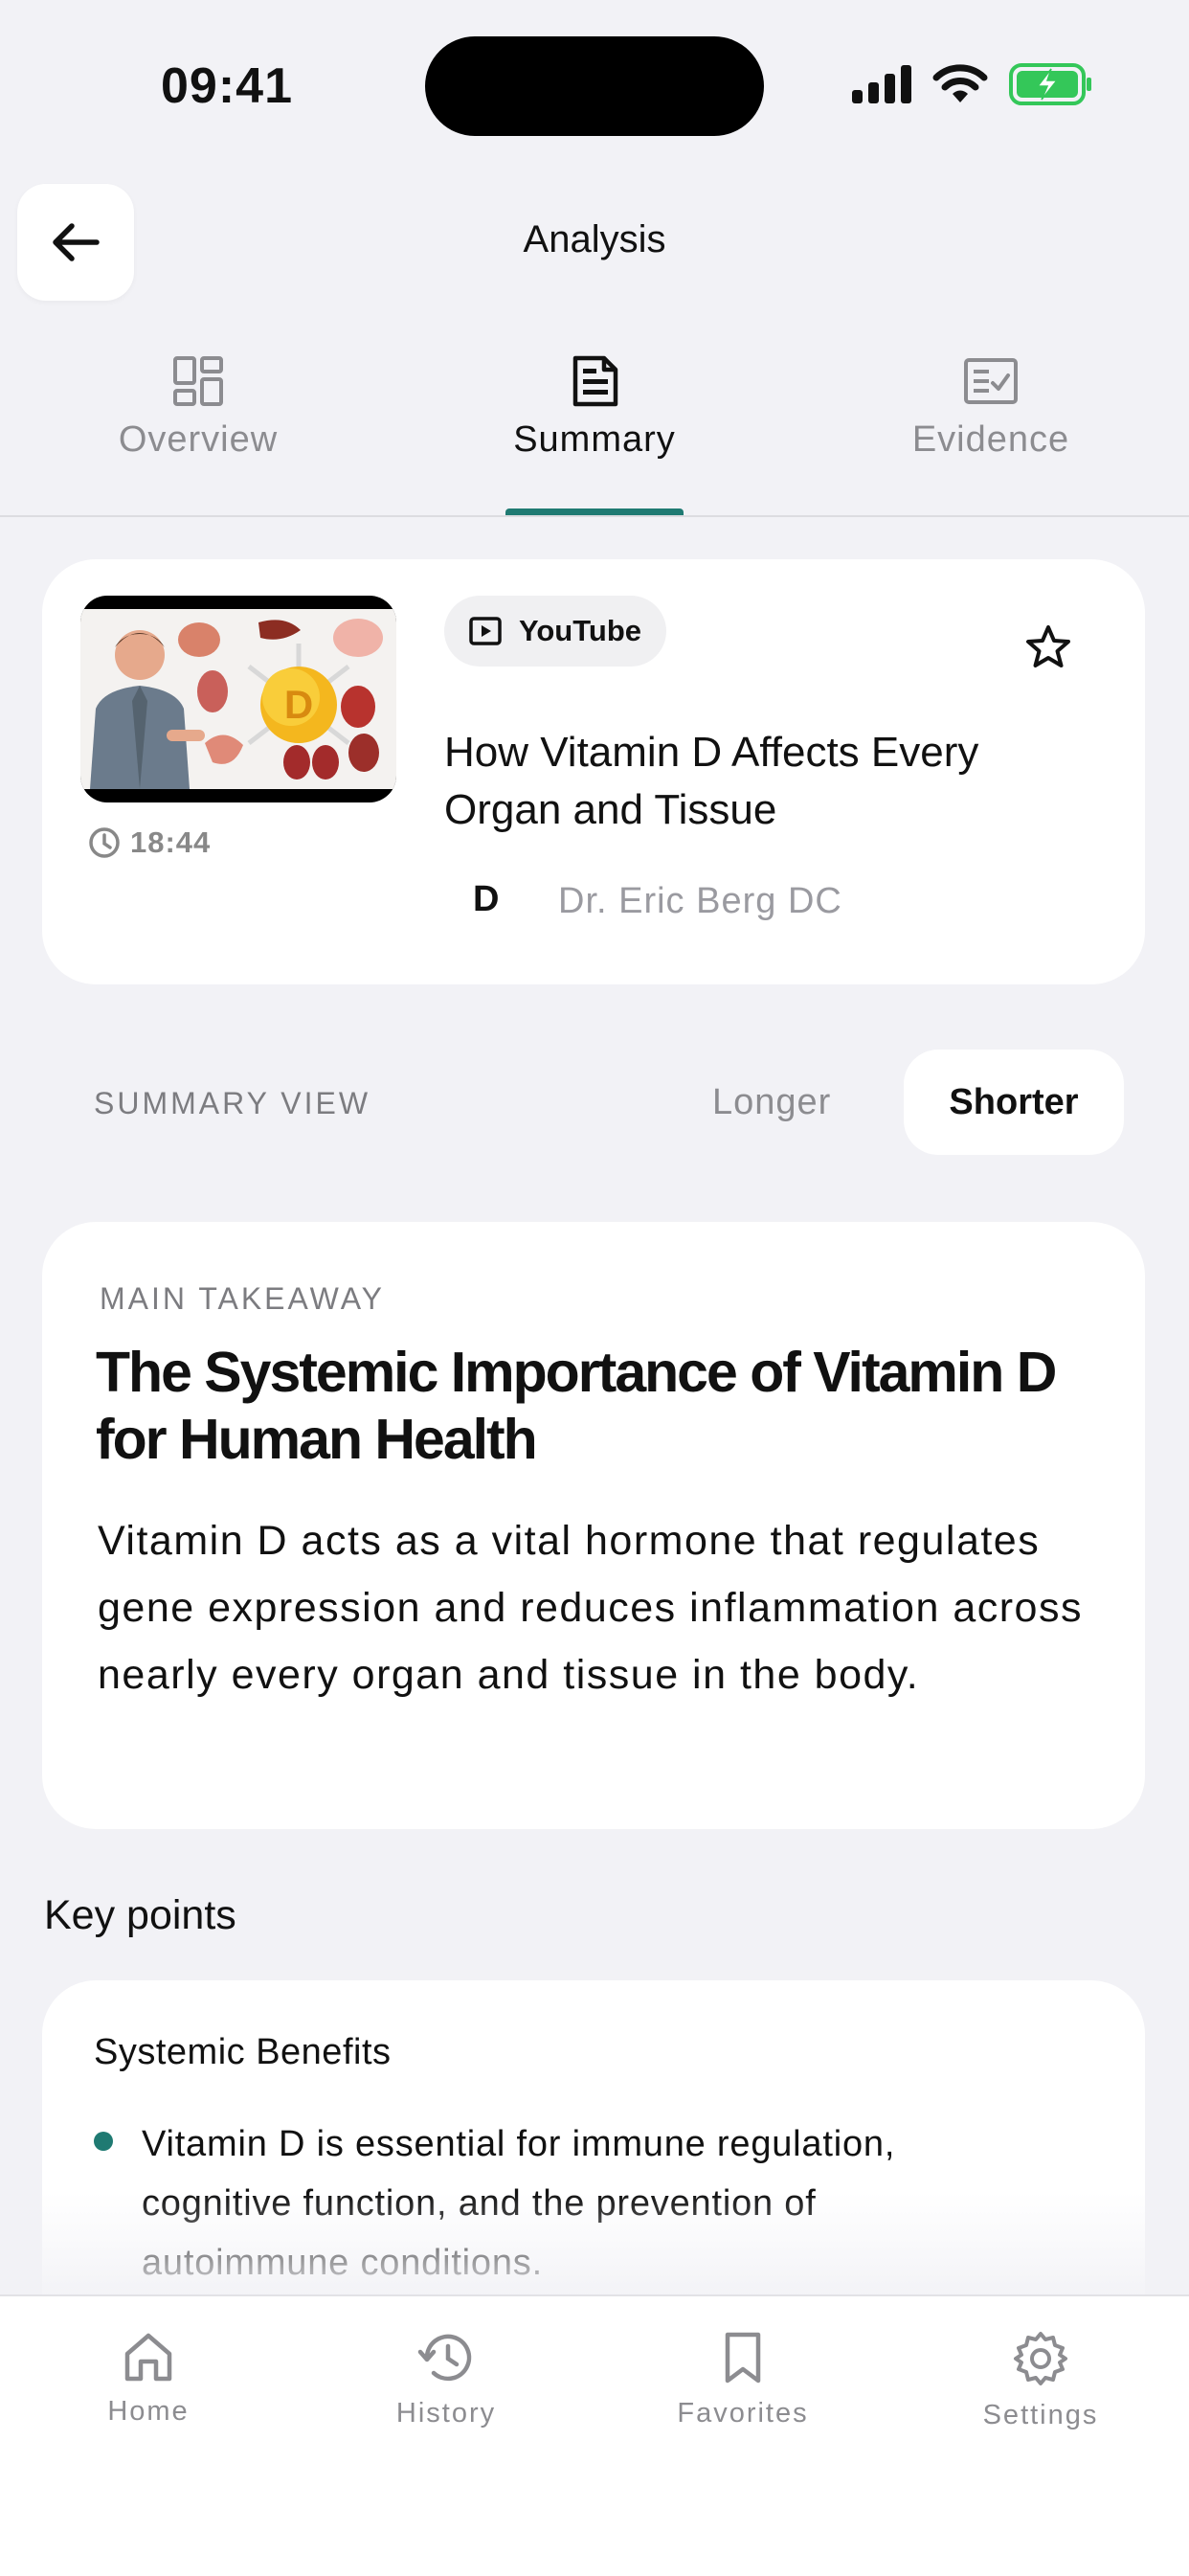 The image size is (1189, 2576). I want to click on dynamic-island, so click(594, 86).